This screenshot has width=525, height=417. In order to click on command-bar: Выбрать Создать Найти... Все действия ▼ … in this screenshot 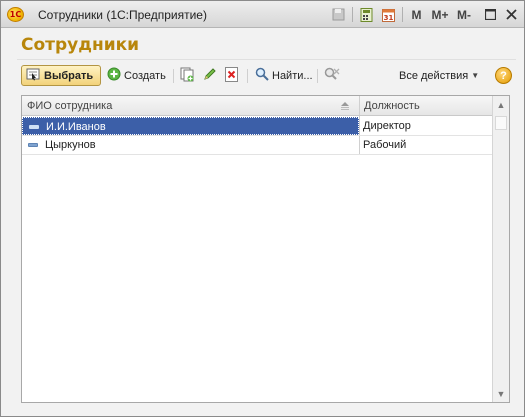, I will do `click(266, 76)`.